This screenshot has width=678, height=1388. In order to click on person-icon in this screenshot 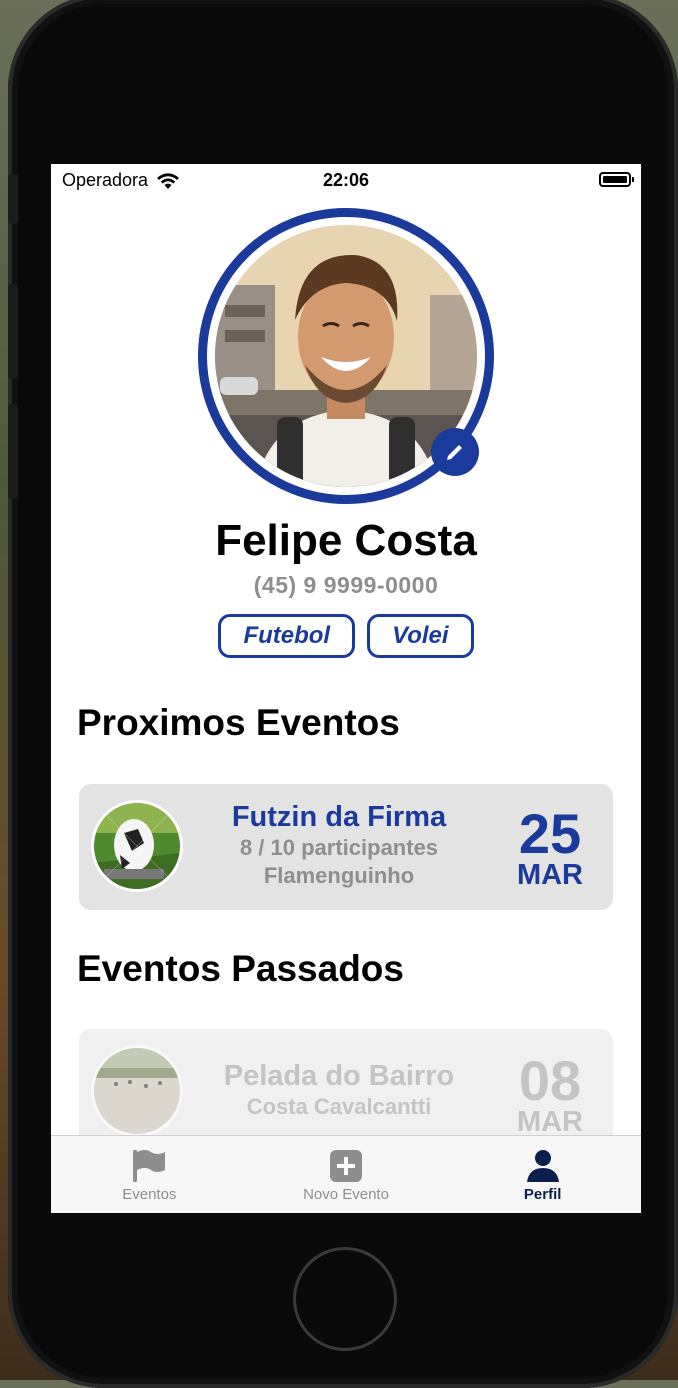, I will do `click(542, 1166)`.